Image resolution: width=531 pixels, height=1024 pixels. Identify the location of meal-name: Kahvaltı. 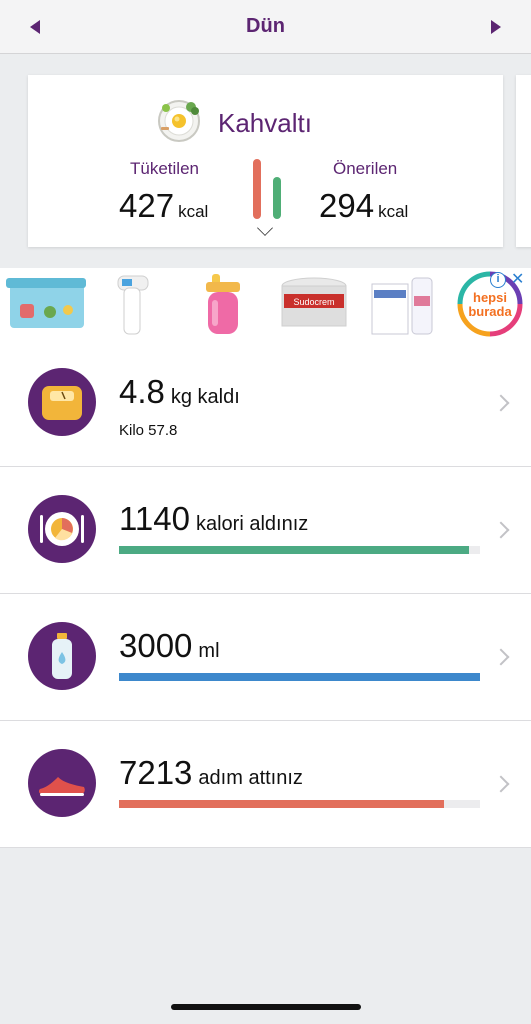
(265, 123).